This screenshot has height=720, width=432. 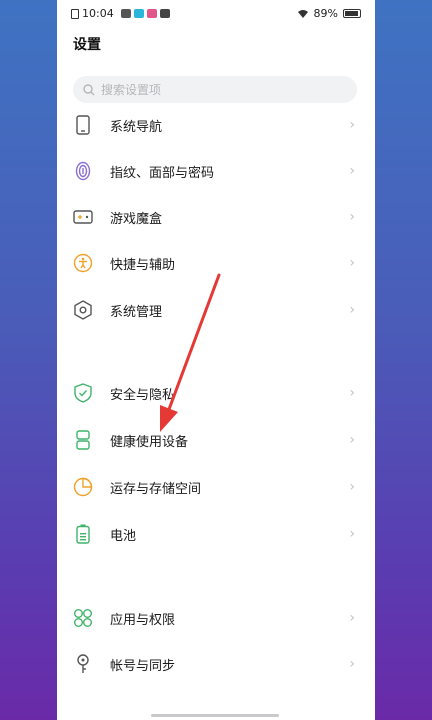 I want to click on shield-check-icon, so click(x=83, y=393).